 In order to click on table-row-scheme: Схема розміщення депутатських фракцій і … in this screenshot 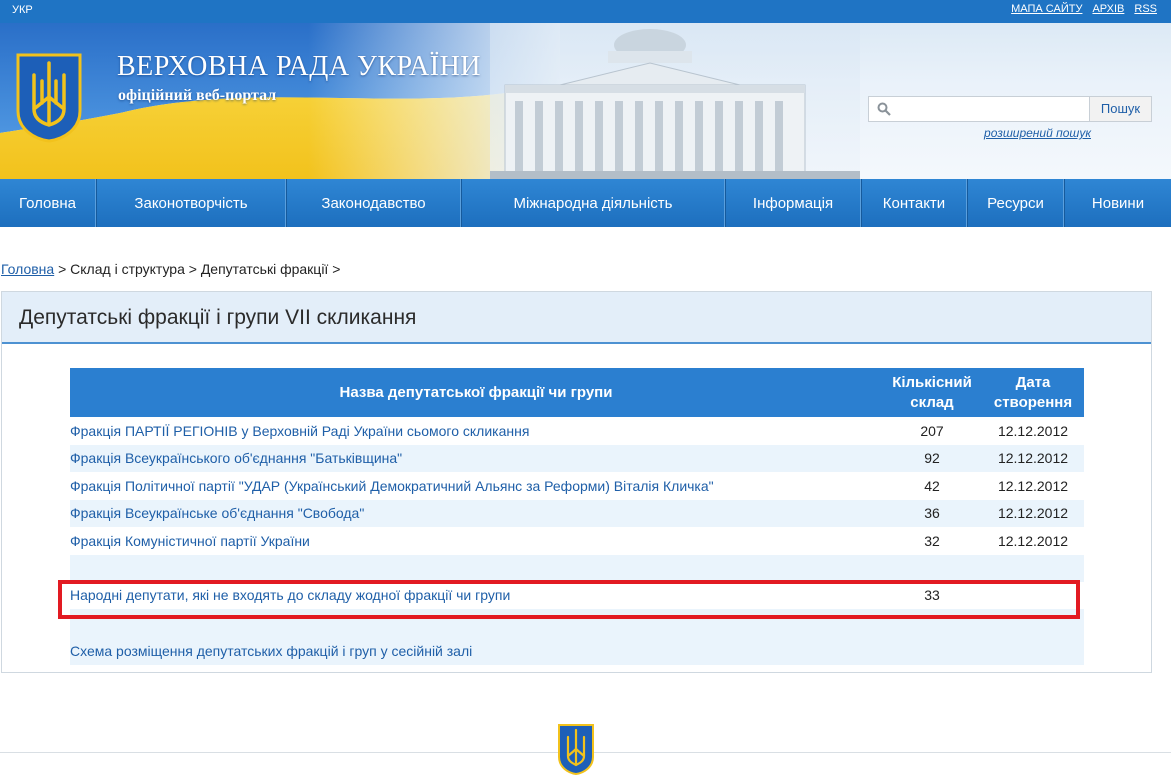, I will do `click(577, 650)`.